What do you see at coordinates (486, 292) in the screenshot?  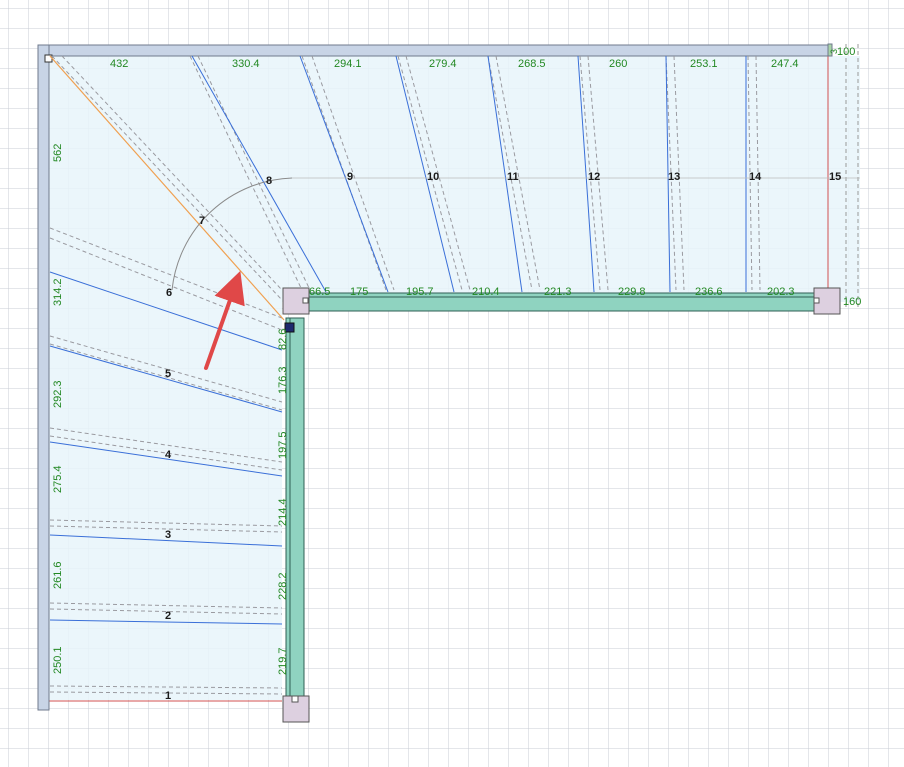 I see `dimension-label: 210.4` at bounding box center [486, 292].